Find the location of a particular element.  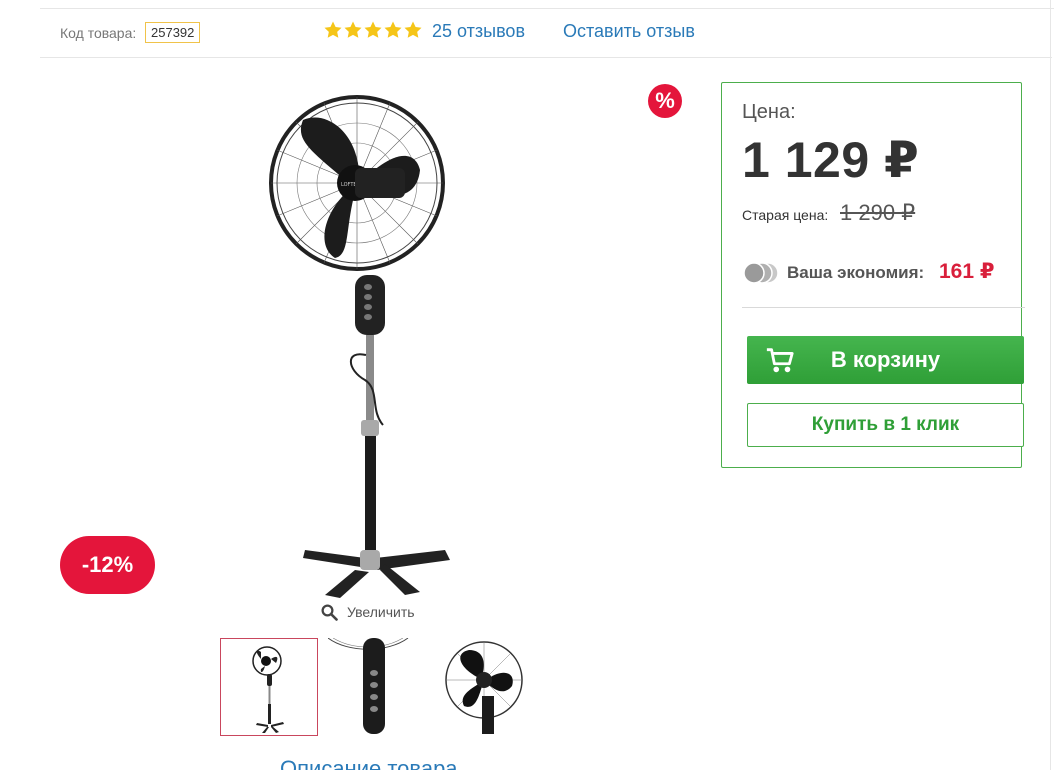

thumbnail-strip is located at coordinates (375, 687).